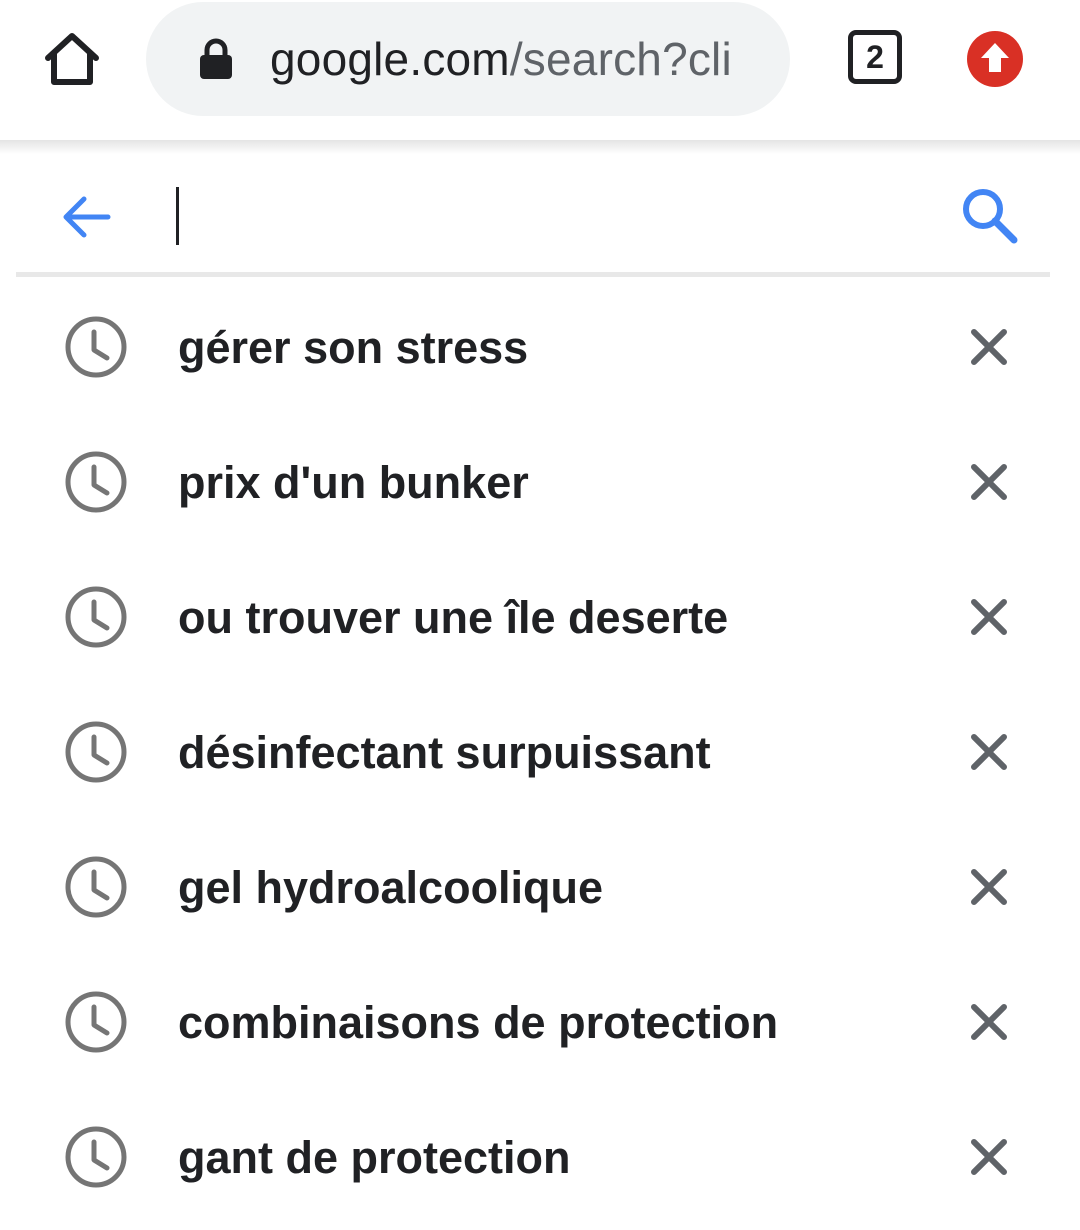  I want to click on suggestion-text: gant de protection, so click(374, 1157).